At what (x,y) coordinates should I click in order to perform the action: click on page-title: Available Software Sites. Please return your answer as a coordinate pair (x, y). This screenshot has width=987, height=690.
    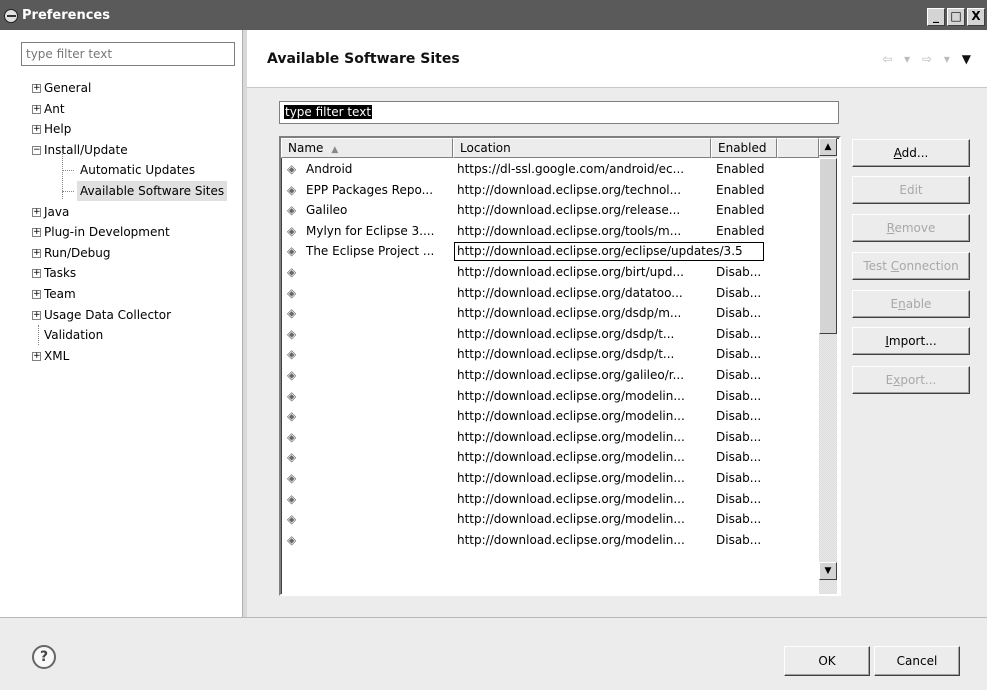
    Looking at the image, I should click on (363, 59).